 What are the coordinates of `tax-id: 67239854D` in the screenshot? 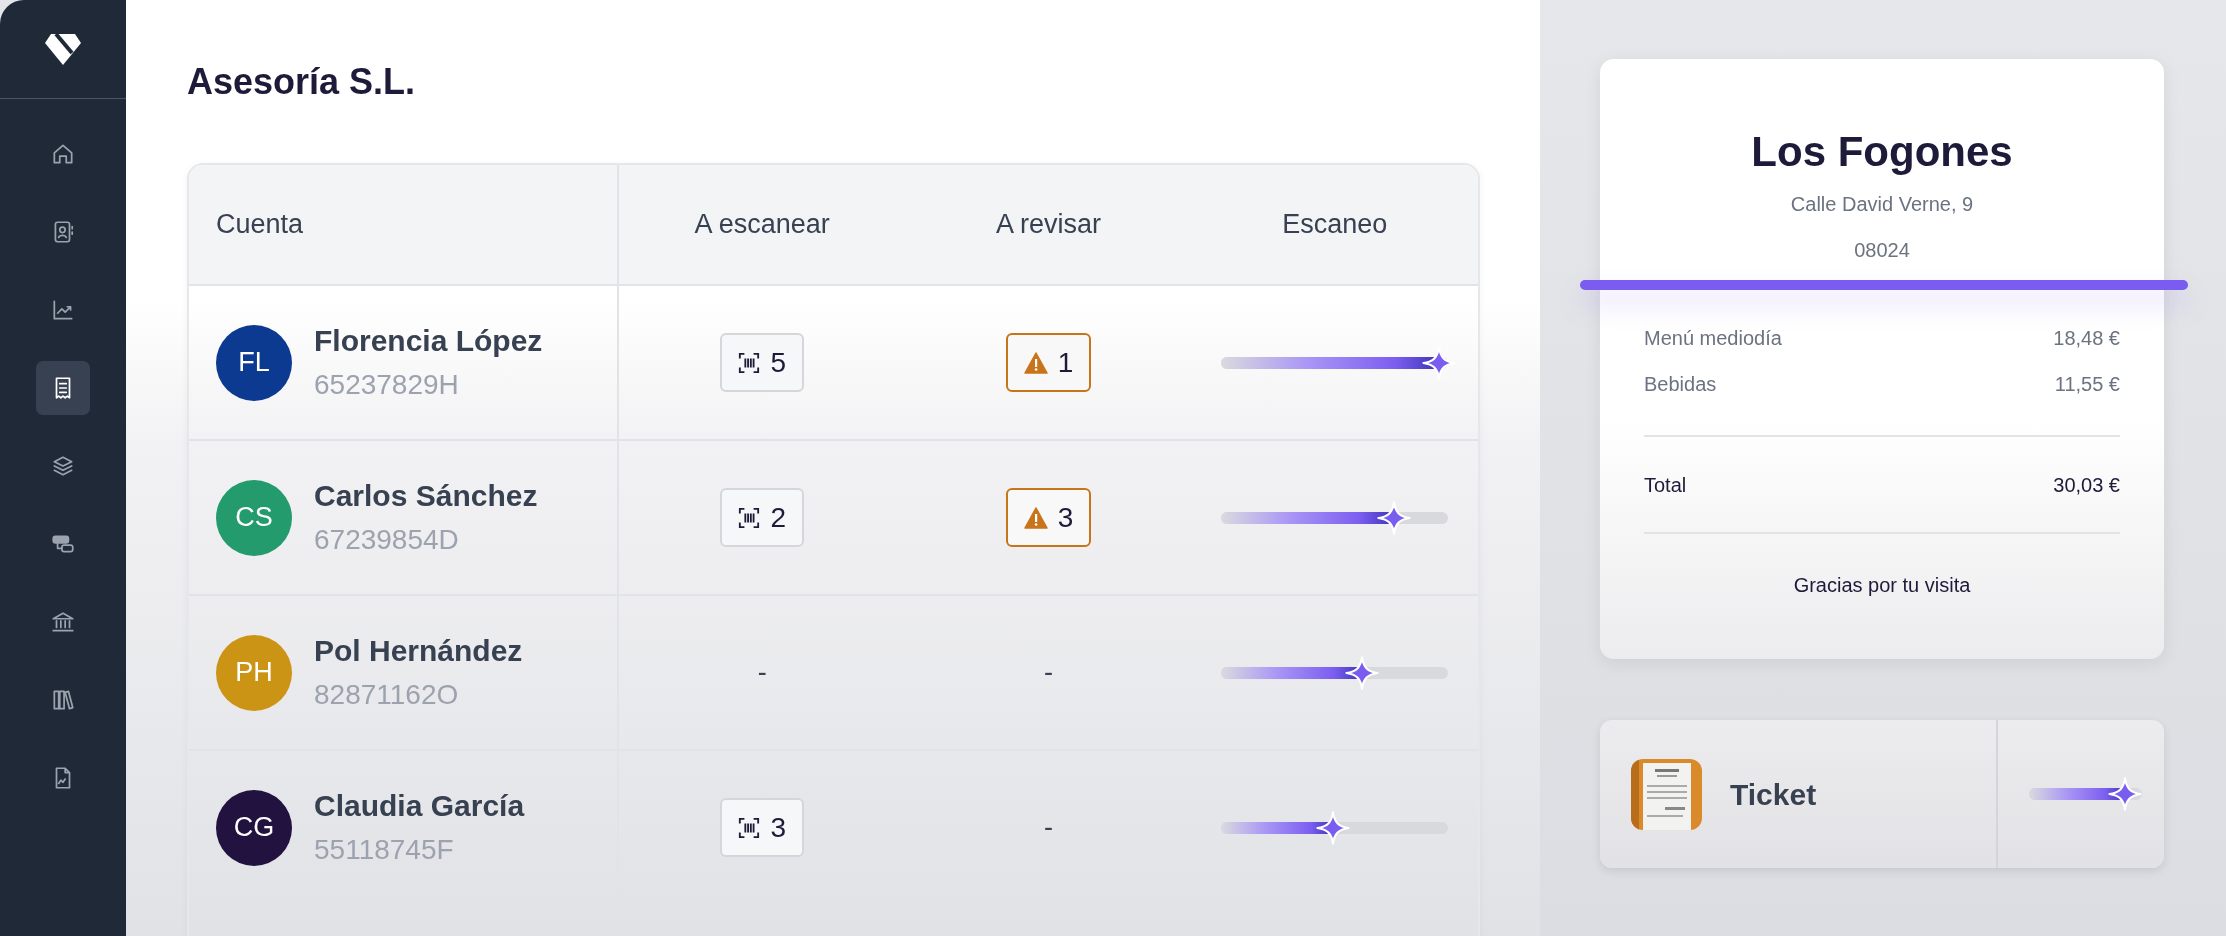 It's located at (387, 539).